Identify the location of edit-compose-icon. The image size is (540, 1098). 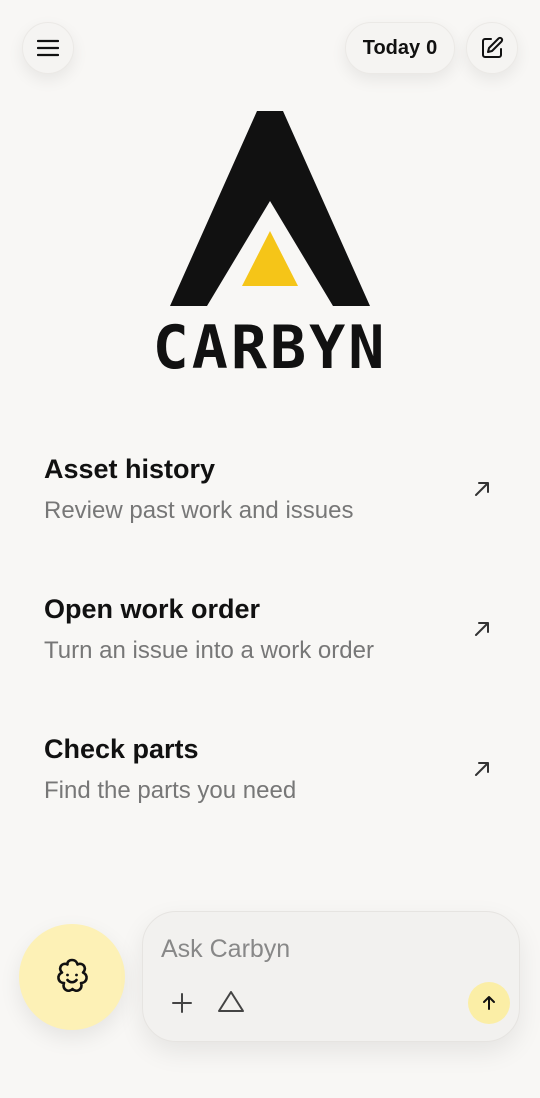
(493, 47).